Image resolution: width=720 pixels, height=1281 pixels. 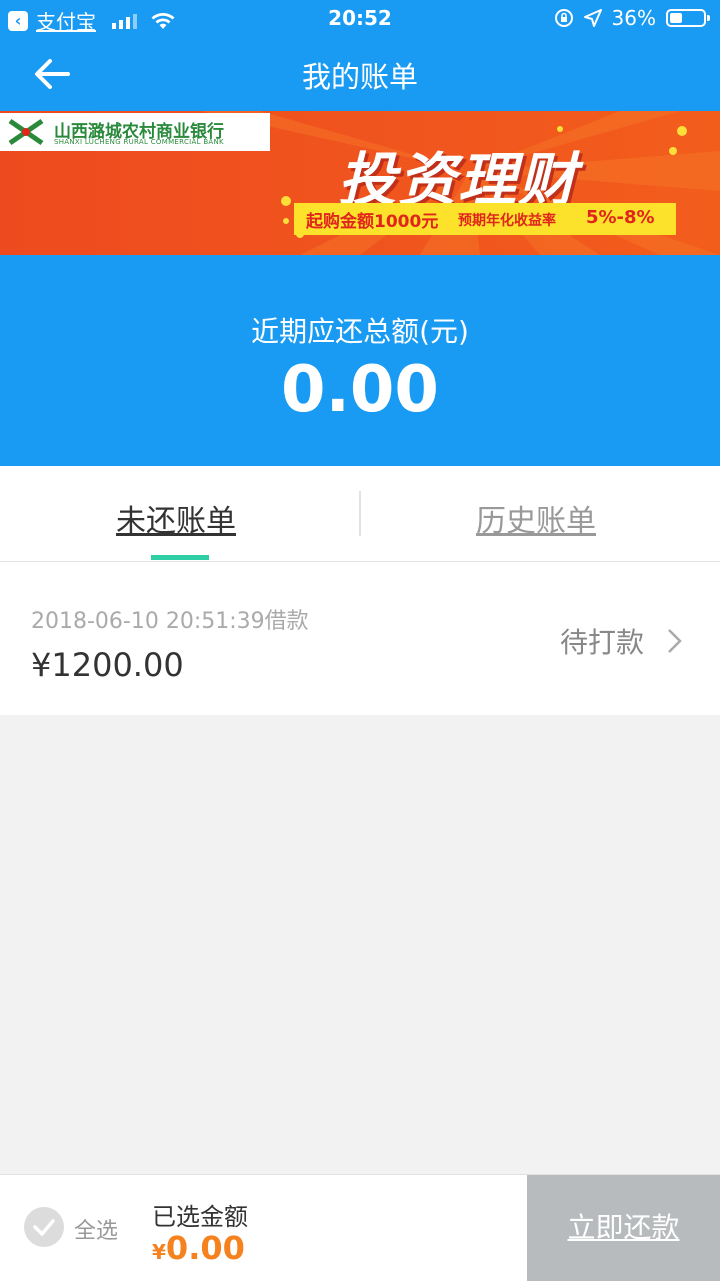 What do you see at coordinates (372, 222) in the screenshot?
I see `promo-min-amount: 起购金额1000元` at bounding box center [372, 222].